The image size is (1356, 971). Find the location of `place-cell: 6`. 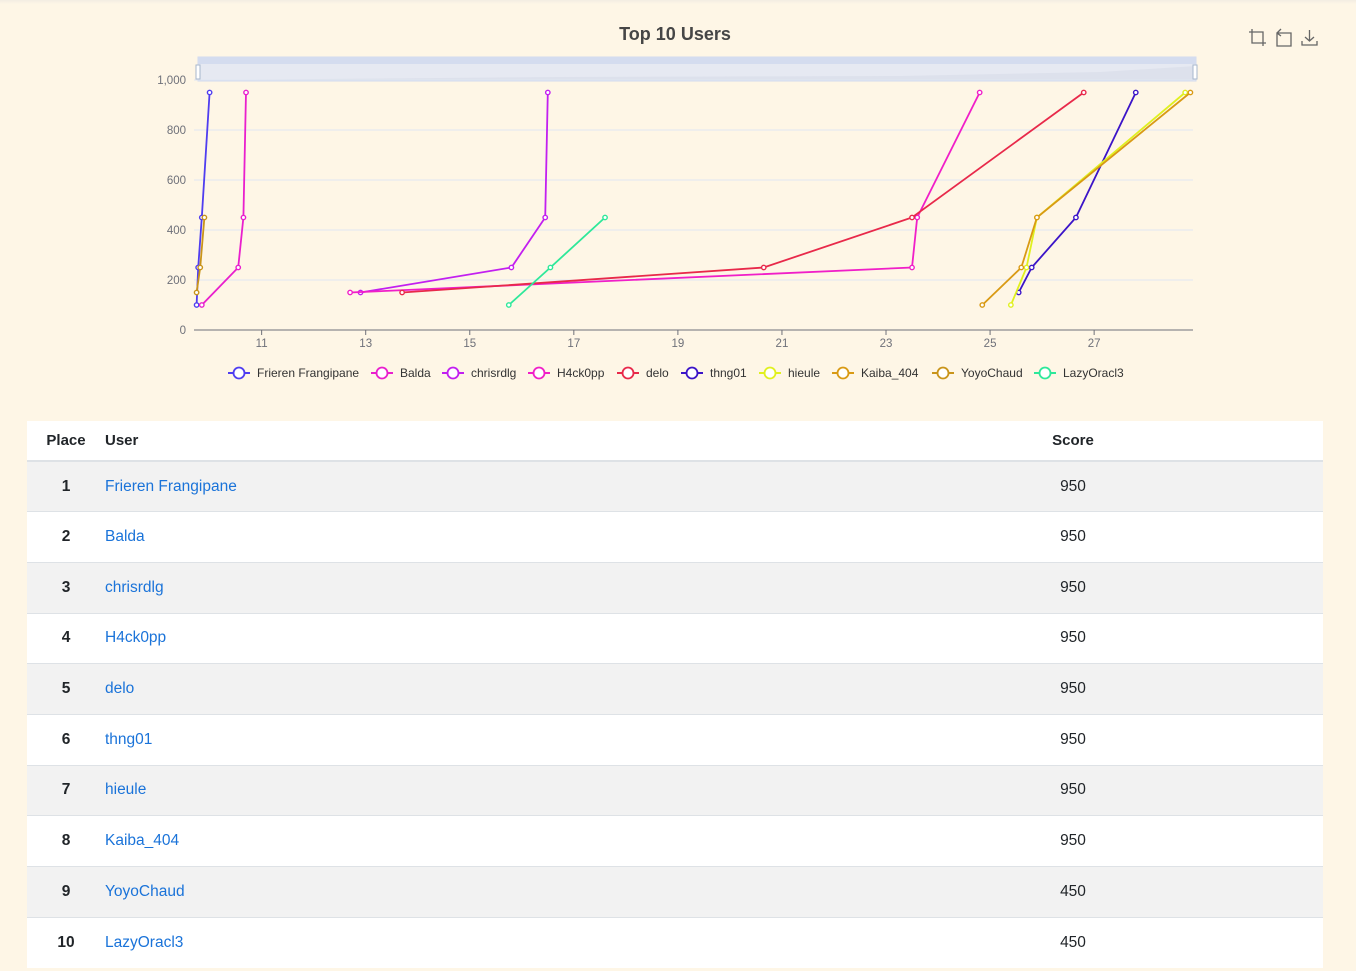

place-cell: 6 is located at coordinates (66, 739).